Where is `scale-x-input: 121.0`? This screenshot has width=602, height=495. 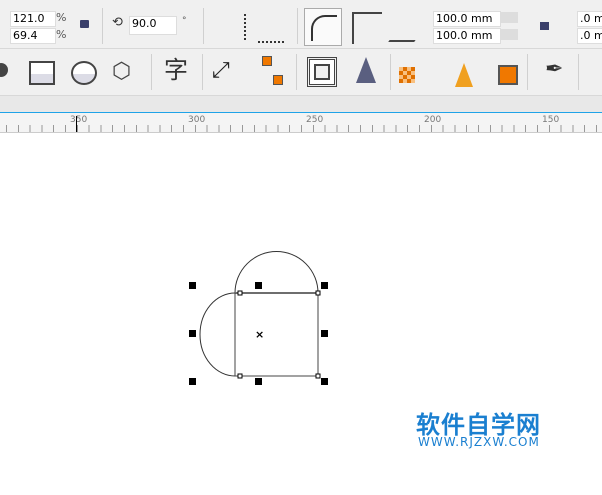 scale-x-input: 121.0 is located at coordinates (33, 19).